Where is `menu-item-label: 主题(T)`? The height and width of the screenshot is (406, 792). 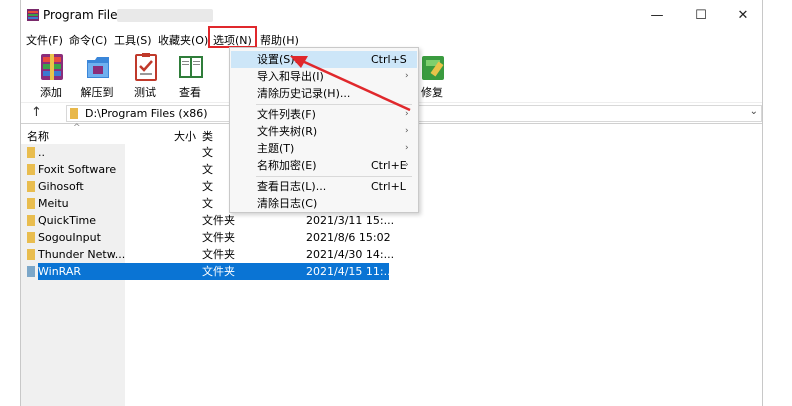
menu-item-label: 主题(T) is located at coordinates (276, 148).